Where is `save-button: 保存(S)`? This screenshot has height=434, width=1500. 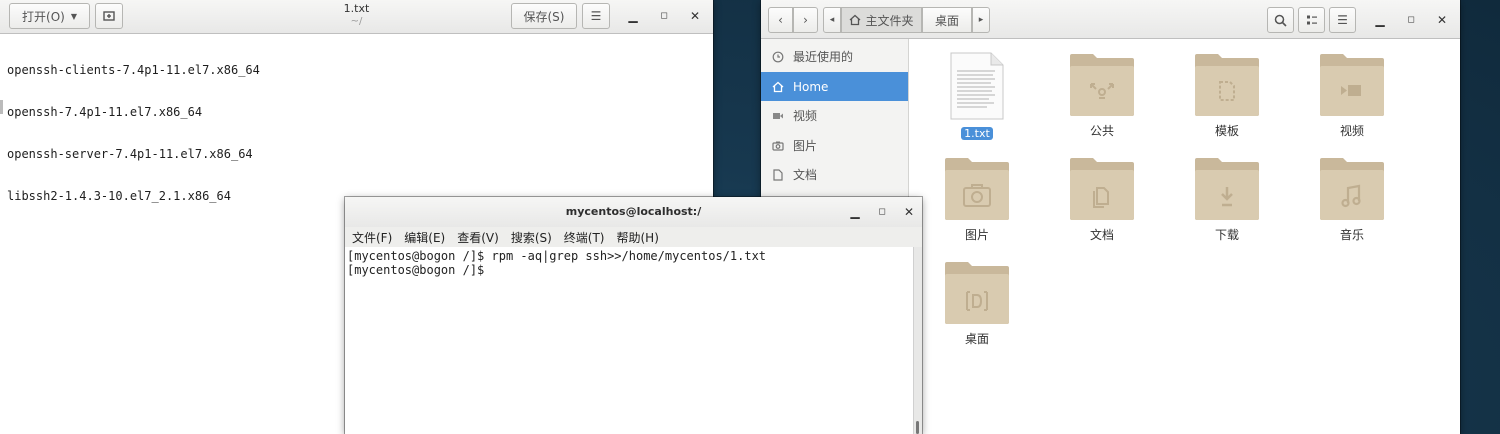
save-button: 保存(S) is located at coordinates (544, 16).